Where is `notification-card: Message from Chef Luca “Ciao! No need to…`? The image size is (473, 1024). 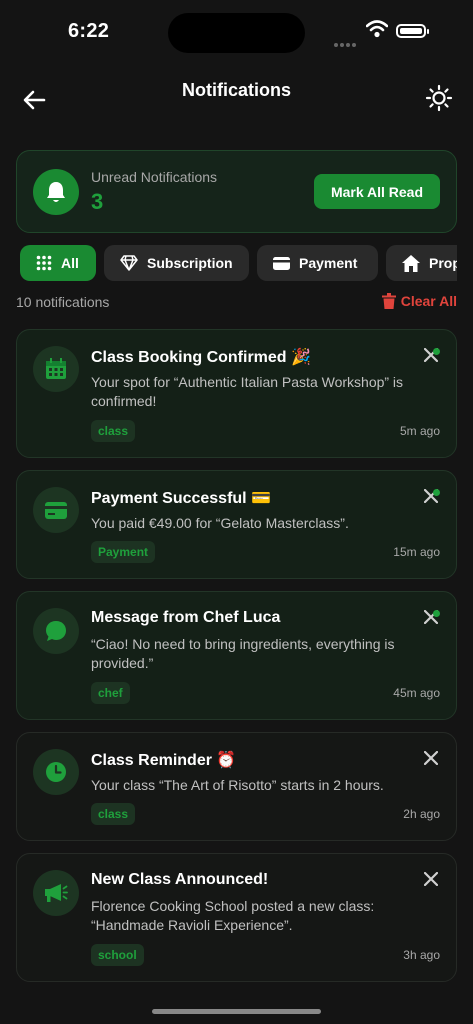 notification-card: Message from Chef Luca “Ciao! No need to… is located at coordinates (236, 655).